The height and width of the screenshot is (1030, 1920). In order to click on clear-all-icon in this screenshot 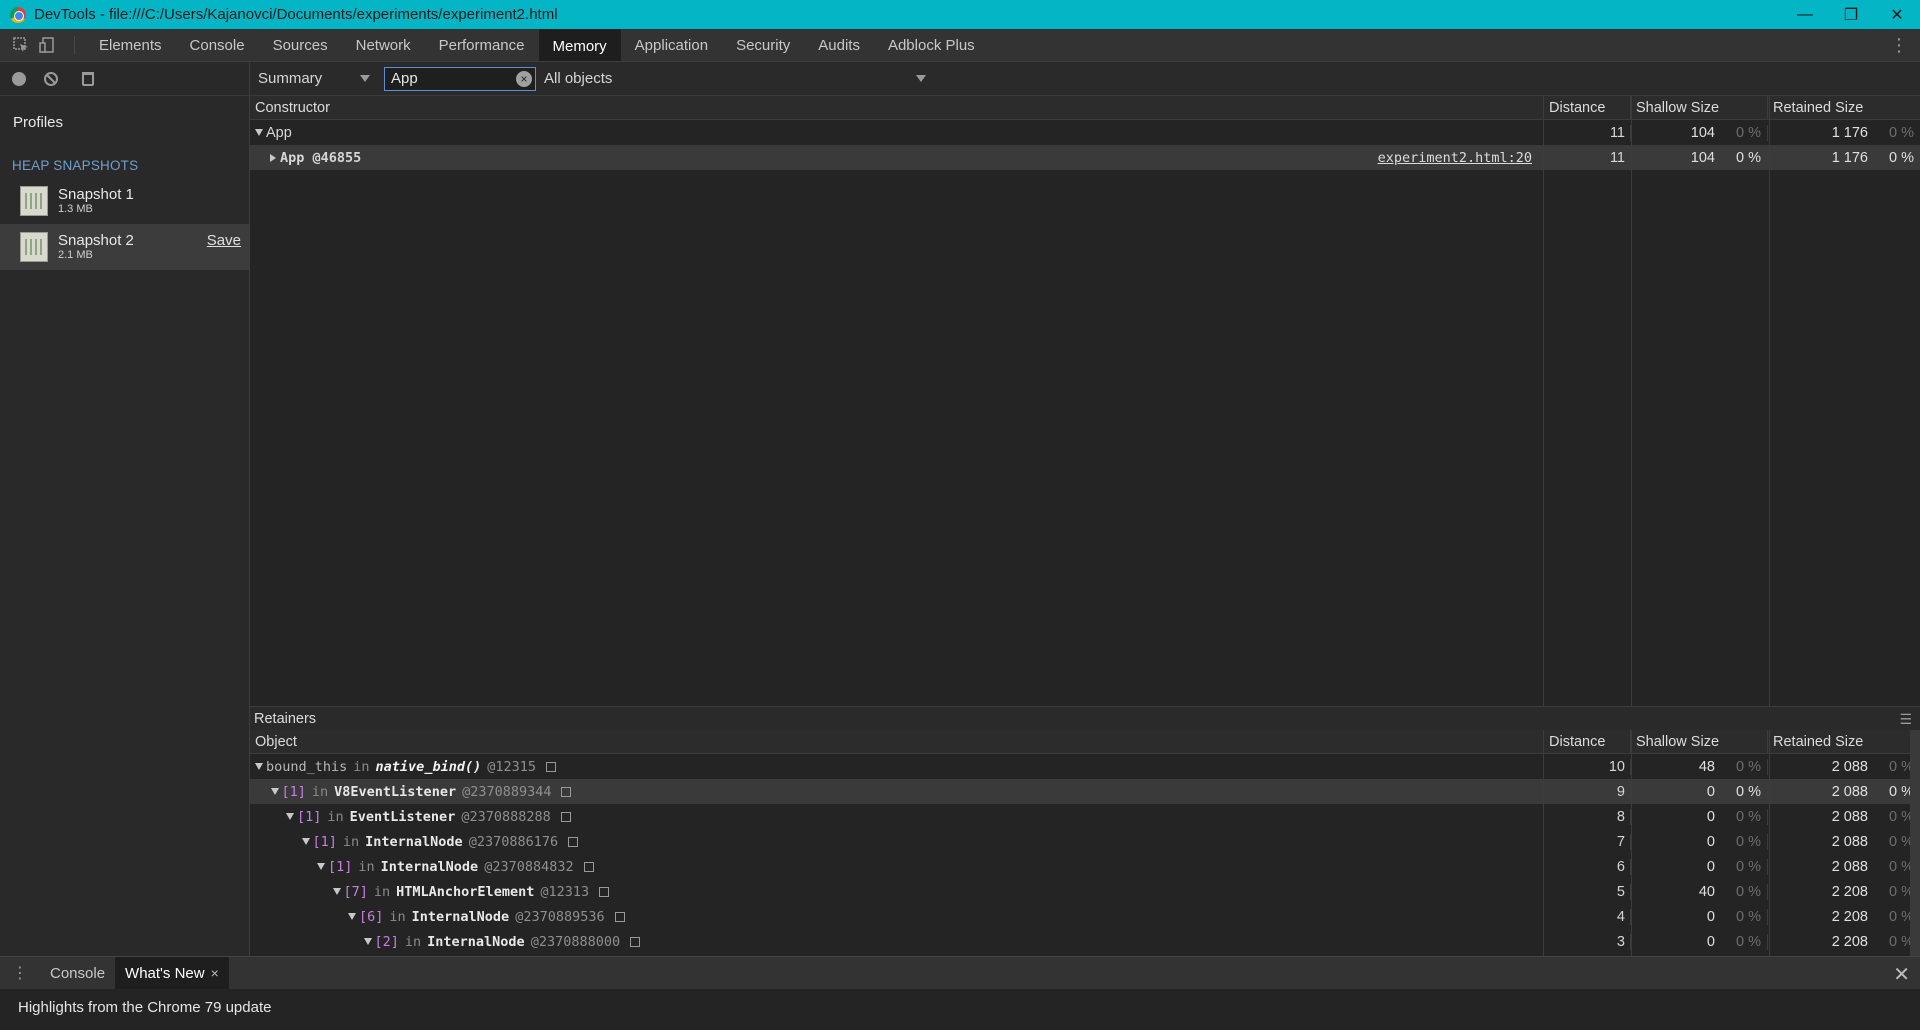, I will do `click(51, 78)`.